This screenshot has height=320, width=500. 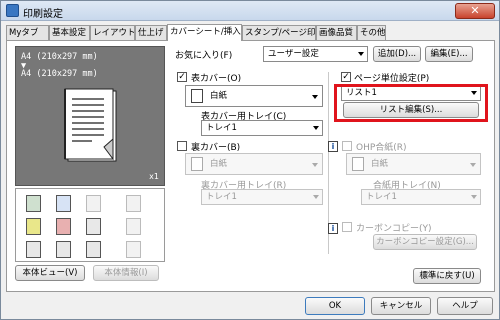 I want to click on highlight-box, so click(x=411, y=103).